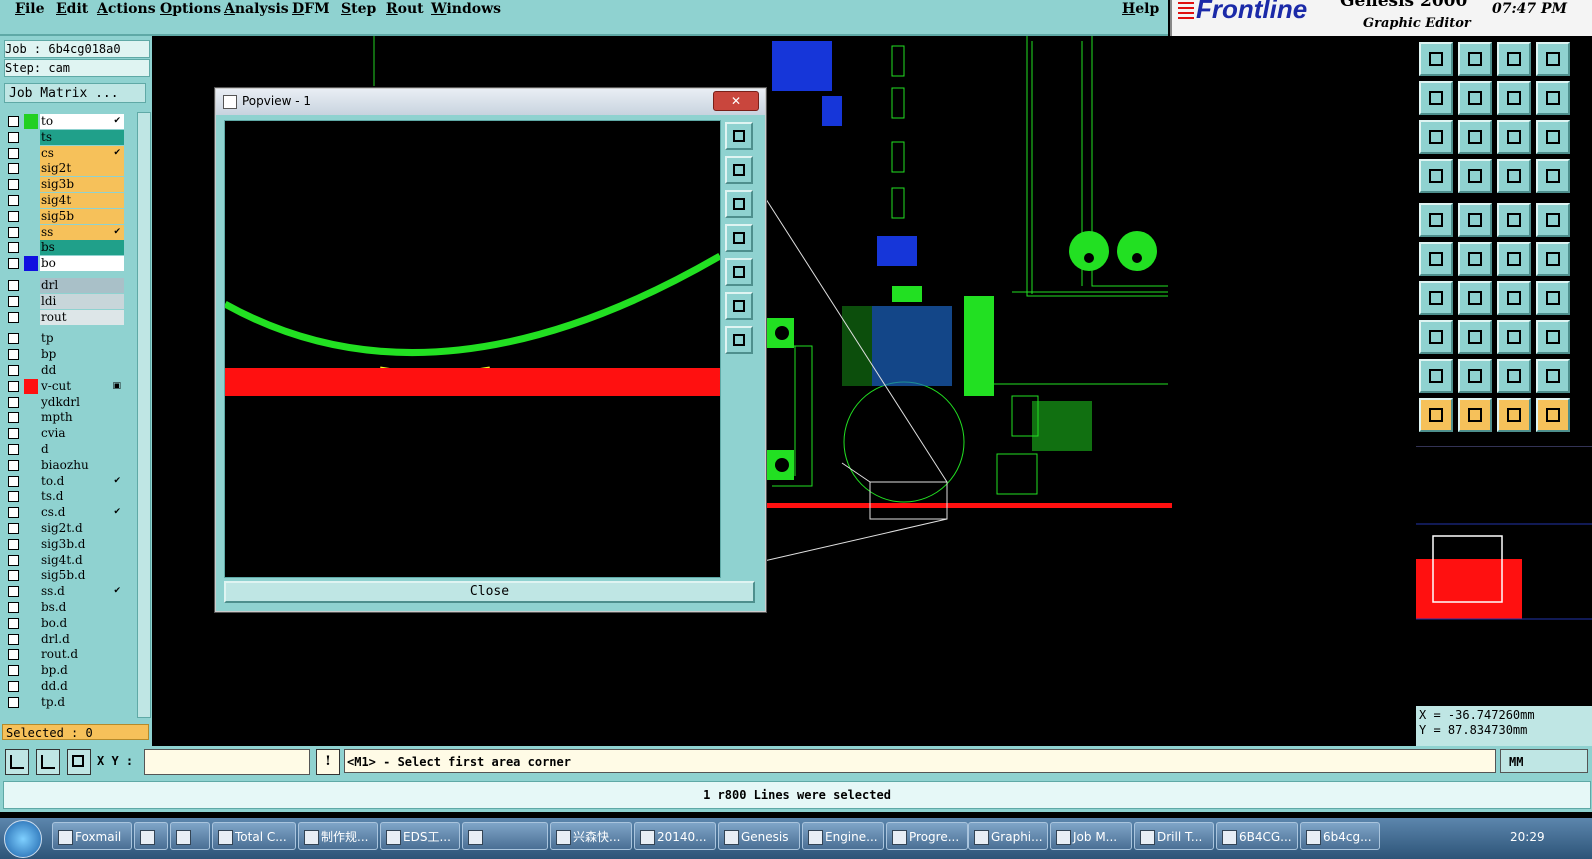  Describe the element at coordinates (1436, 59) in the screenshot. I see `tool-zoom-in` at that location.